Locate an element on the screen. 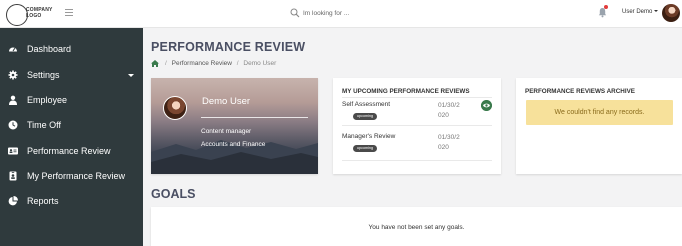 This screenshot has width=682, height=246. breadcrumb: / Performance Review / Demo User is located at coordinates (219, 63).